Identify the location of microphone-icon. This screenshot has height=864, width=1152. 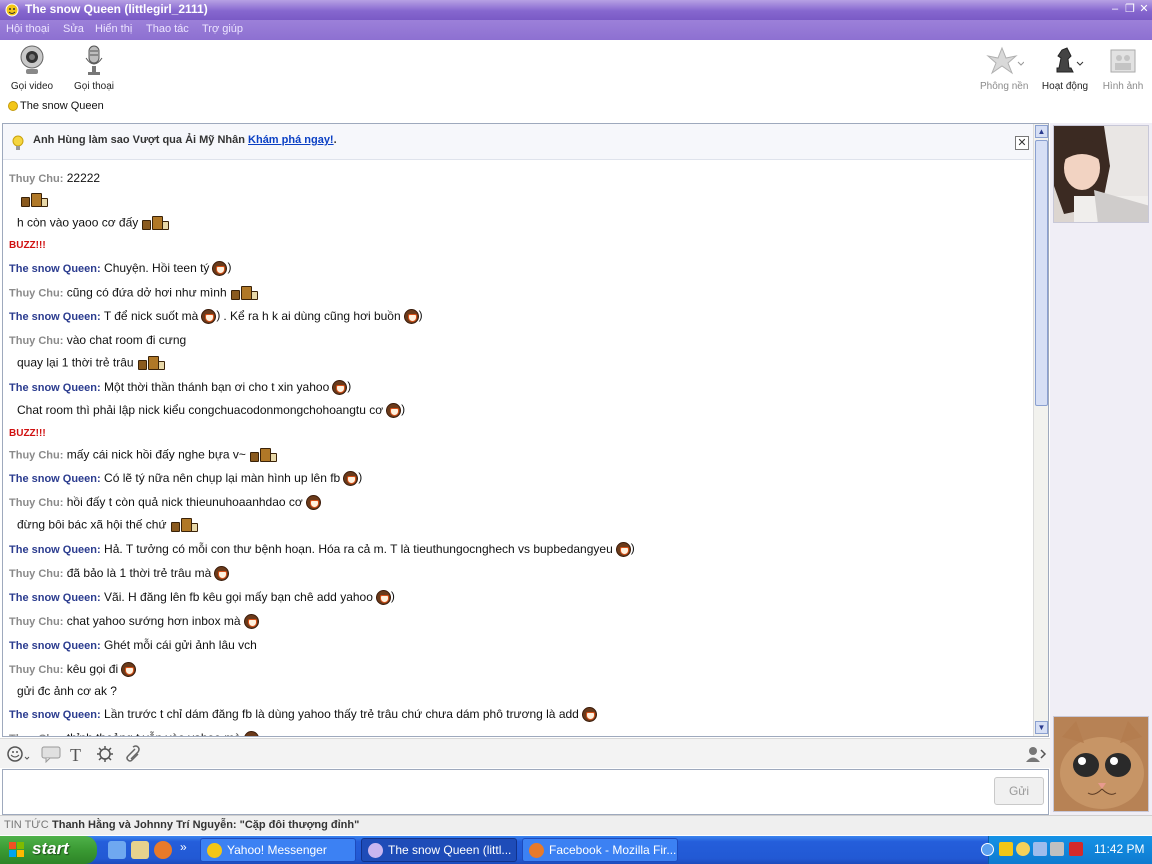
(94, 60).